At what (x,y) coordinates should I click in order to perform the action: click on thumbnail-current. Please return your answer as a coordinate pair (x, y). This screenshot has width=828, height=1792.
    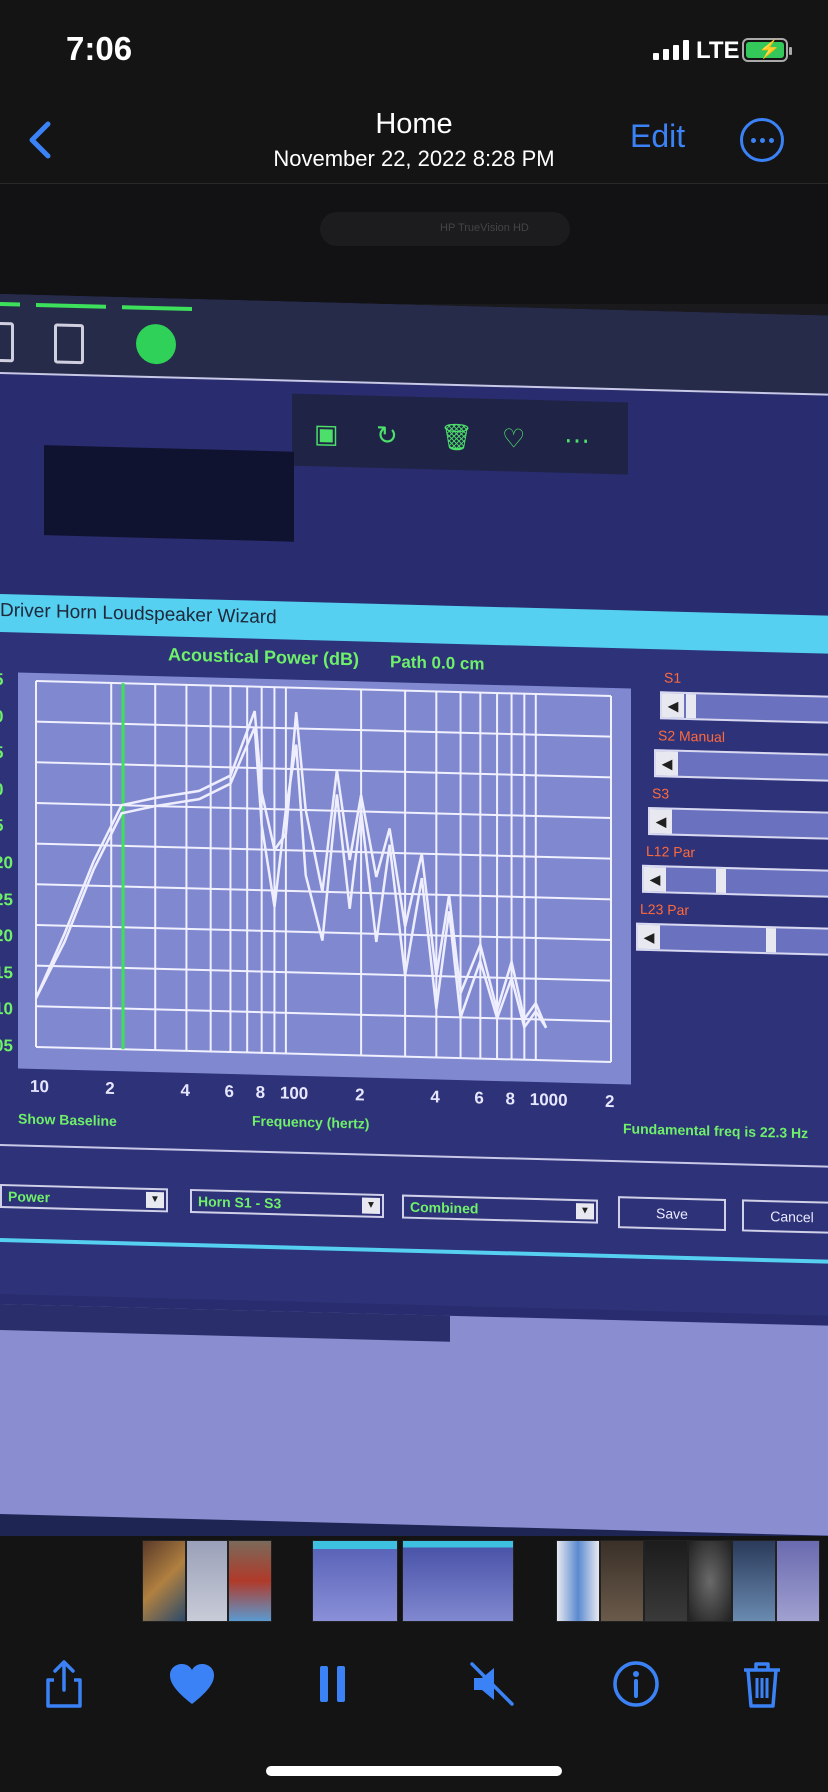
    Looking at the image, I should click on (458, 1581).